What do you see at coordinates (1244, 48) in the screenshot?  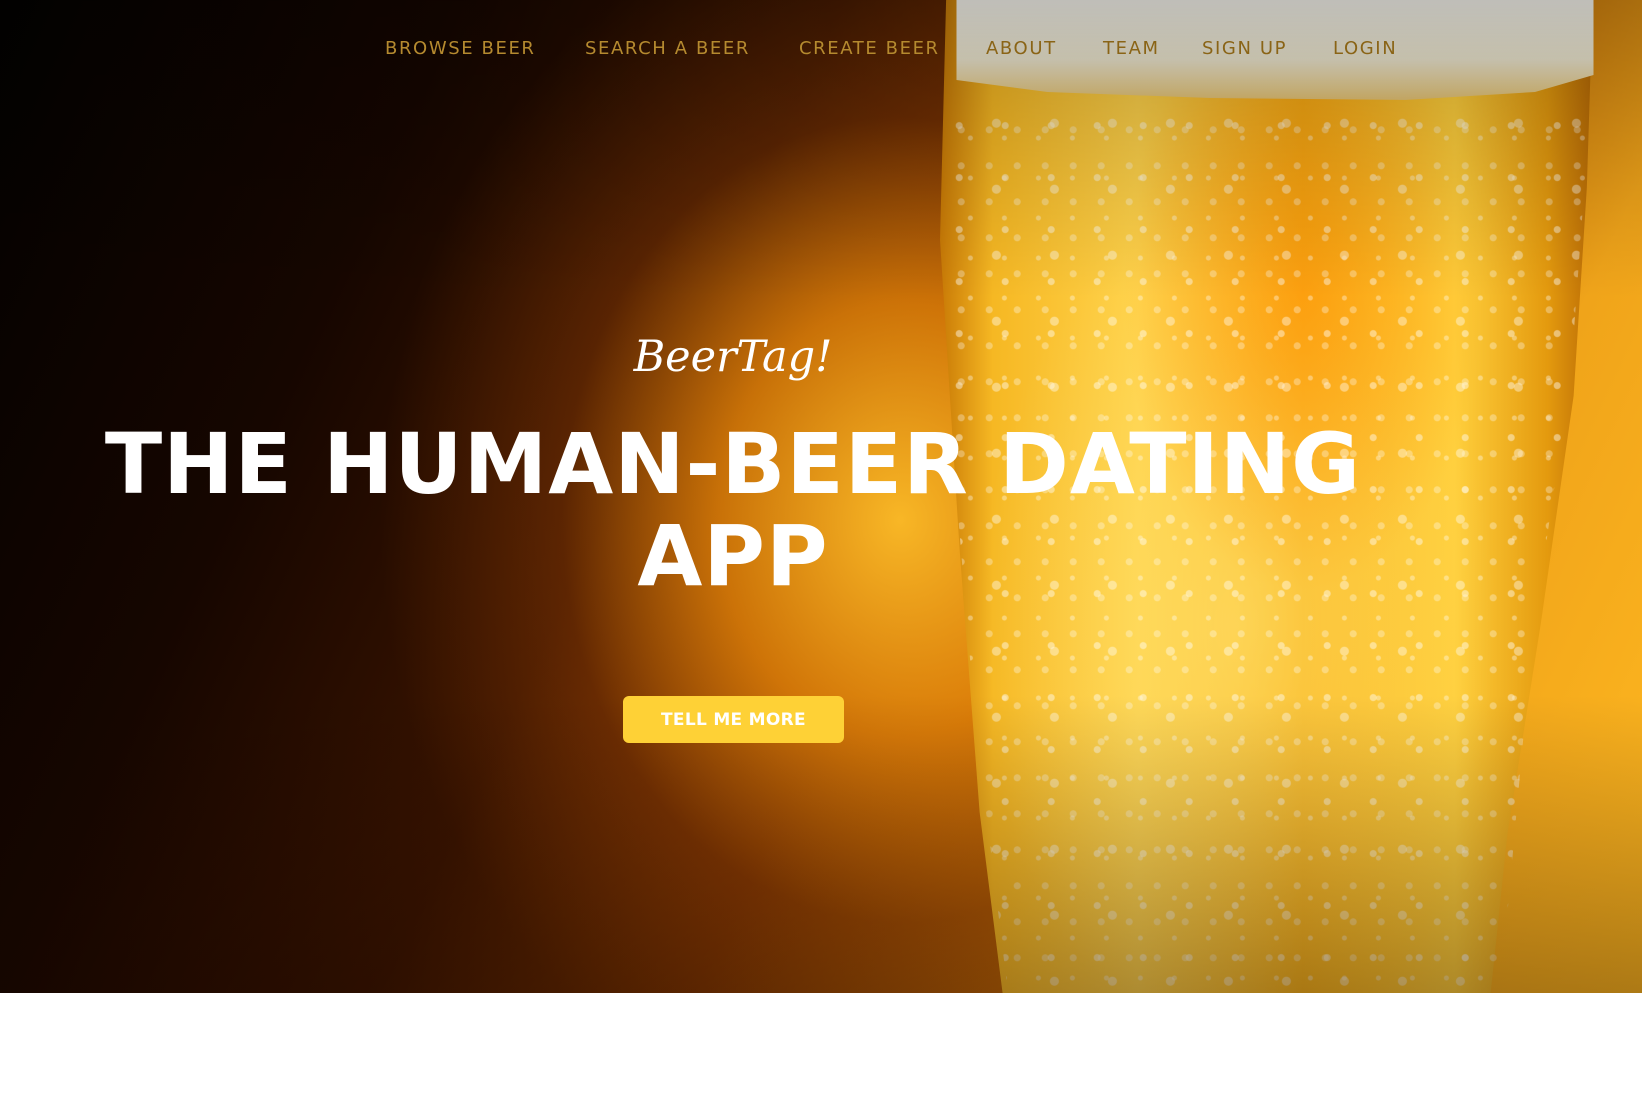 I see `nav-sign-up: SIGN UP` at bounding box center [1244, 48].